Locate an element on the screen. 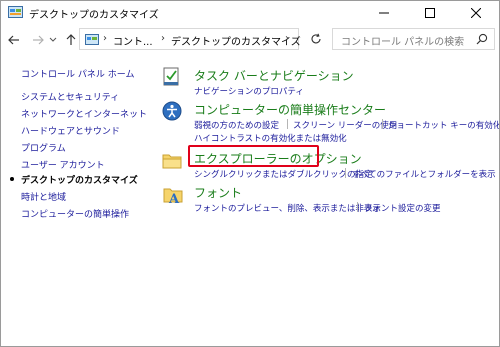 This screenshot has height=347, width=500. sidebar-item-system-security: システムとセキュリティ is located at coordinates (70, 96).